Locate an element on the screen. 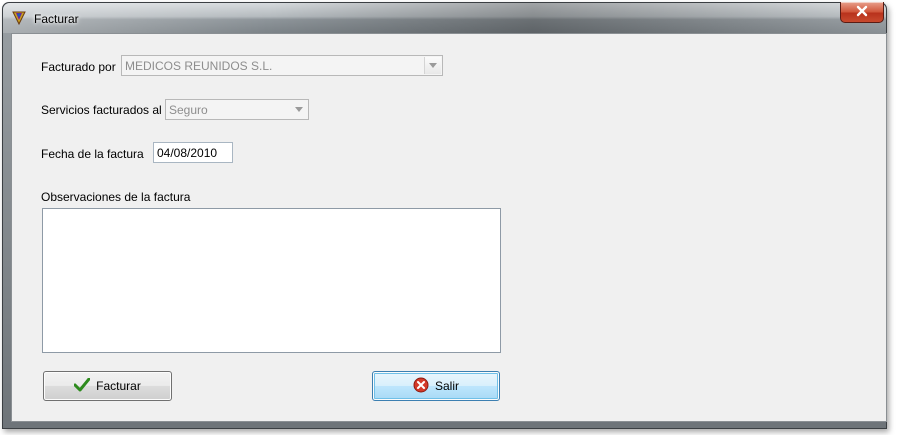 The image size is (900, 435). facturado-por-select: MEDICOS REUNIDOS S.L. is located at coordinates (282, 65).